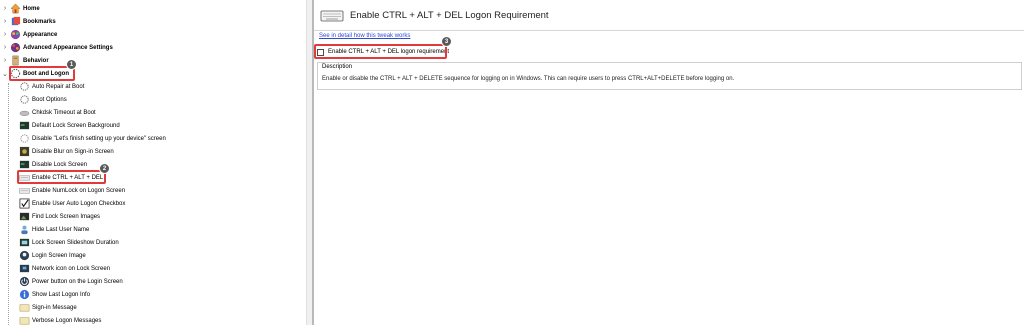 The width and height of the screenshot is (1024, 325). I want to click on tree-item-auto-logon-checkbox: Enable User Auto Logon Checkbox, so click(72, 203).